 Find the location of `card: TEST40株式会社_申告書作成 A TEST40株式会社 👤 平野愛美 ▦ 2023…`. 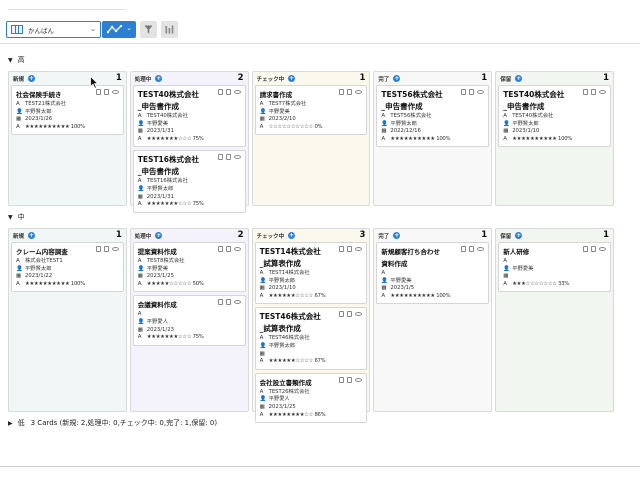

card: TEST40株式会社_申告書作成 A TEST40株式会社 👤 平野愛美 ▦ 2023… is located at coordinates (189, 116).